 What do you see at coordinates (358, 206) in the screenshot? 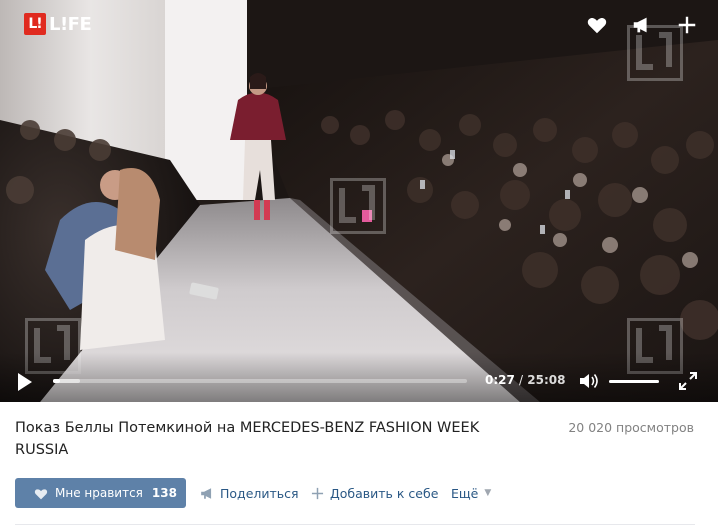
I see `watermark-logo-icon` at bounding box center [358, 206].